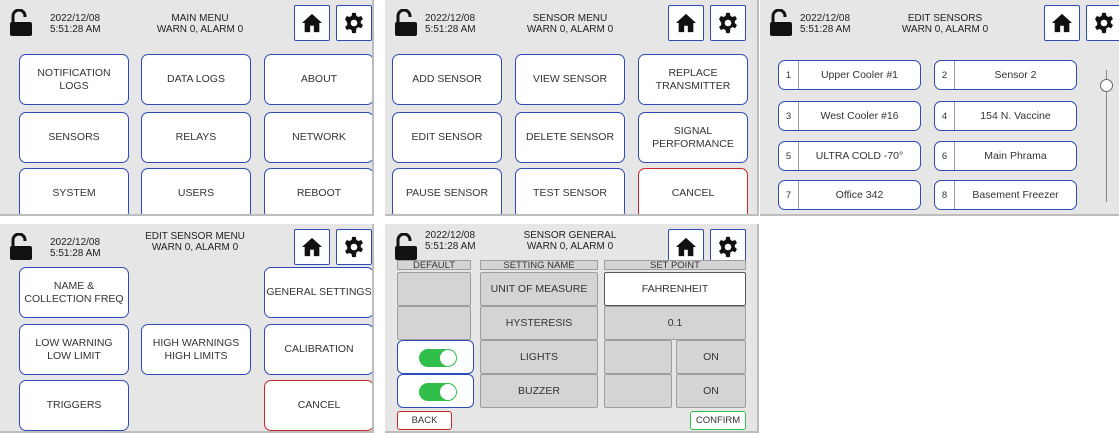 This screenshot has height=433, width=1119. I want to click on lights-value-blank, so click(638, 357).